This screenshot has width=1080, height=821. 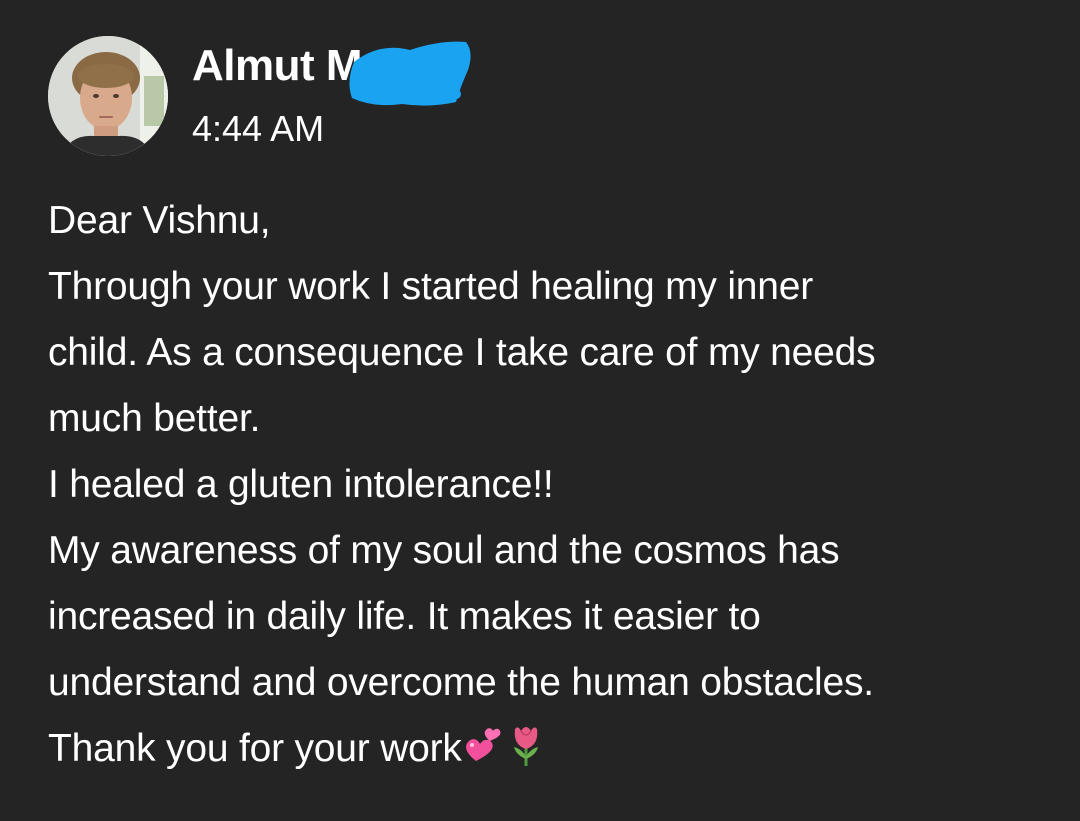 What do you see at coordinates (255, 748) in the screenshot?
I see `message-line-text: Thank you for your work` at bounding box center [255, 748].